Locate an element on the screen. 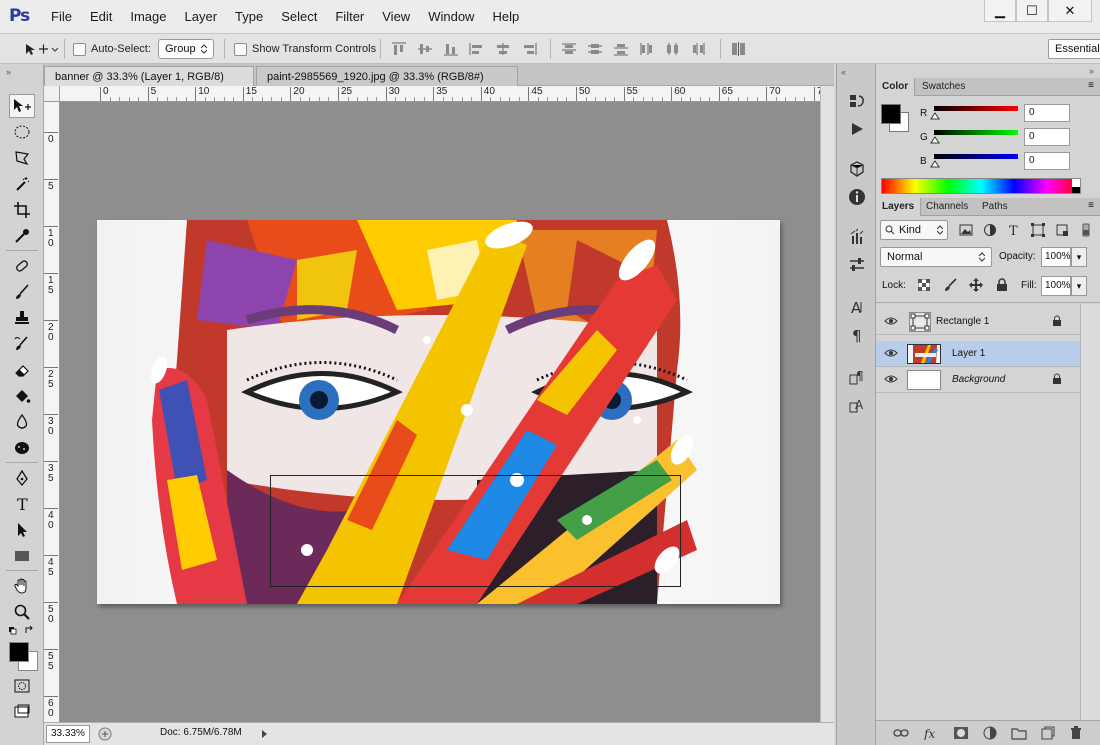 The width and height of the screenshot is (1100, 745). collapse-toolbox-icon: » is located at coordinates (8, 72).